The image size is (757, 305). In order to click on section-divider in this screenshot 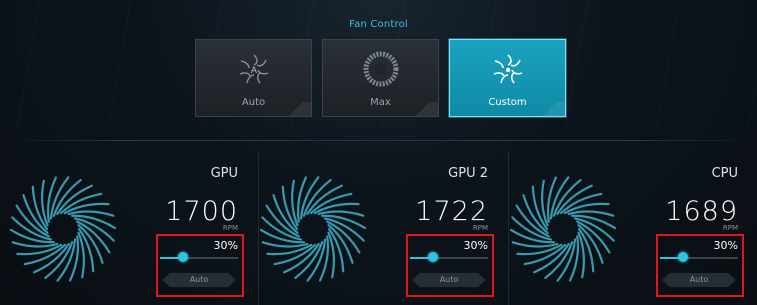, I will do `click(378, 140)`.